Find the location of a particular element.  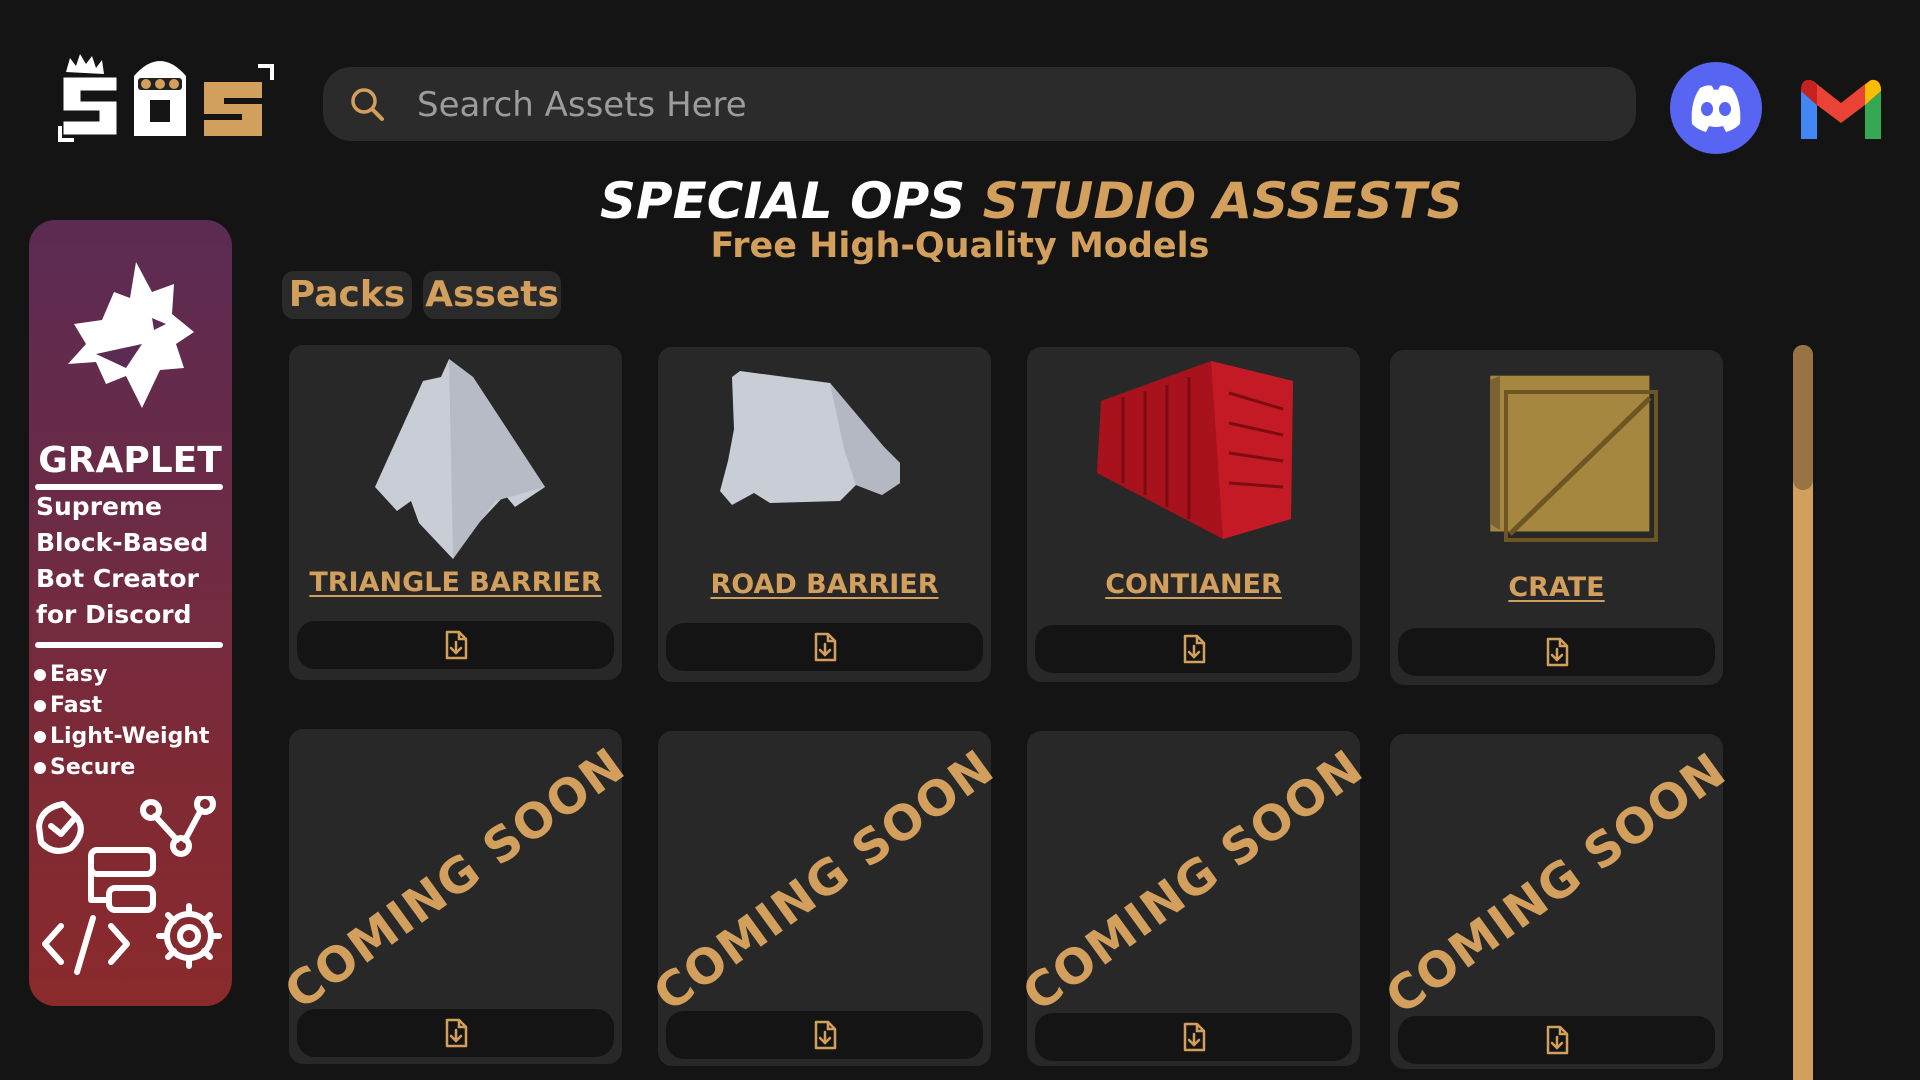

asset-card: CRATE is located at coordinates (1556, 517).